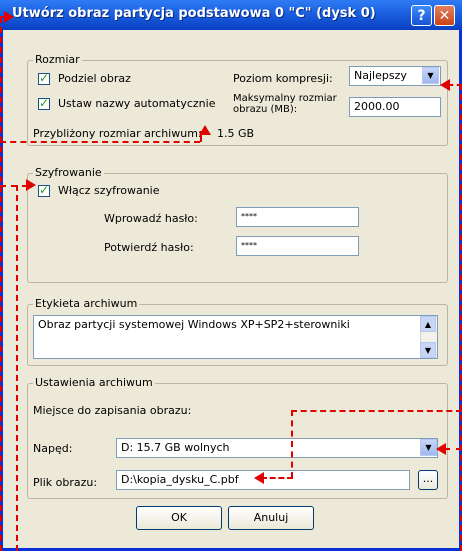 The height and width of the screenshot is (551, 462). I want to click on max-size-label: Maksymalny rozmiar obrazu (MB):, so click(285, 104).